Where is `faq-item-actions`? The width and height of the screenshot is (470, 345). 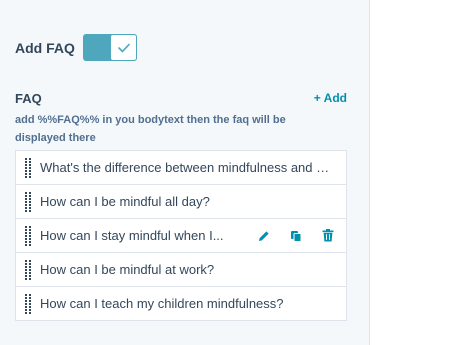
faq-item-actions is located at coordinates (296, 235).